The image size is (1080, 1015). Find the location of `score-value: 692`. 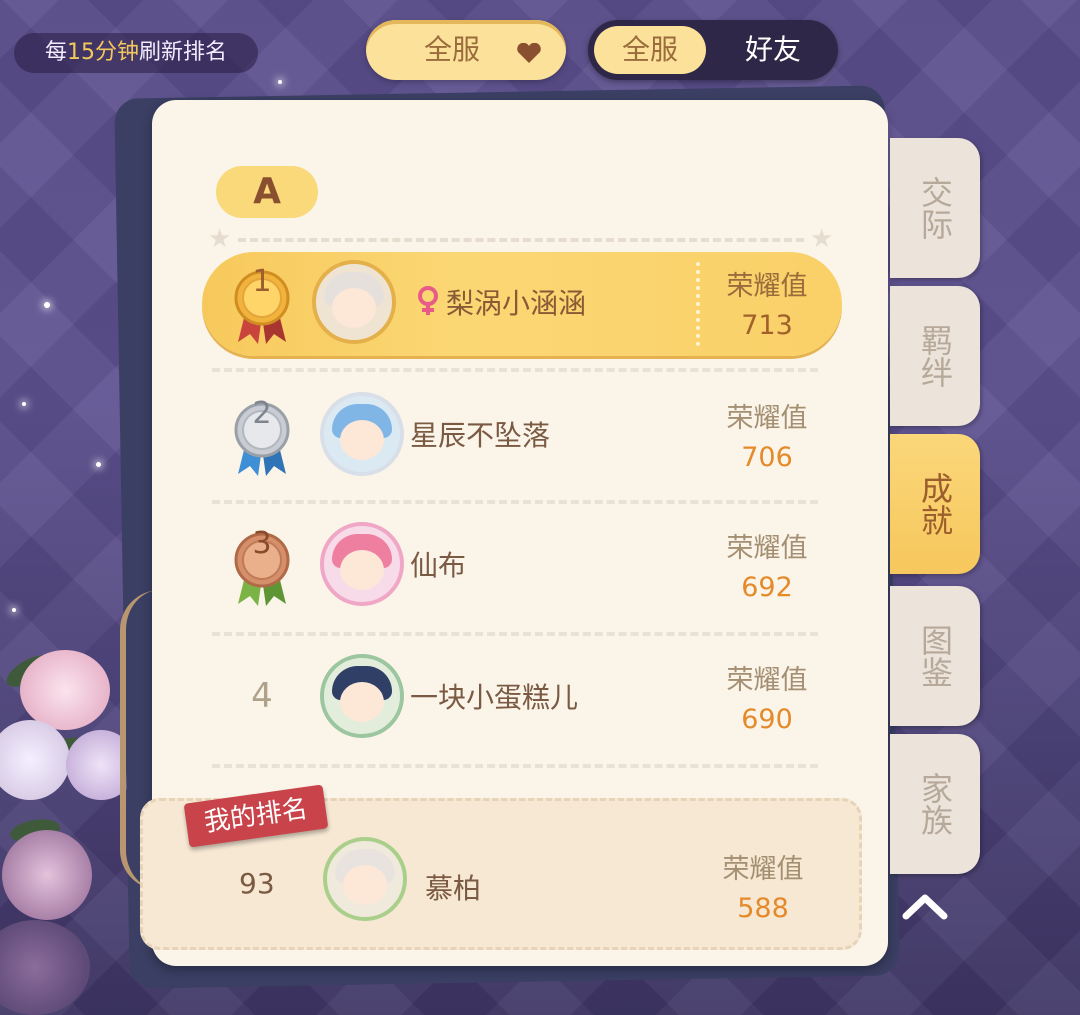

score-value: 692 is located at coordinates (767, 587).